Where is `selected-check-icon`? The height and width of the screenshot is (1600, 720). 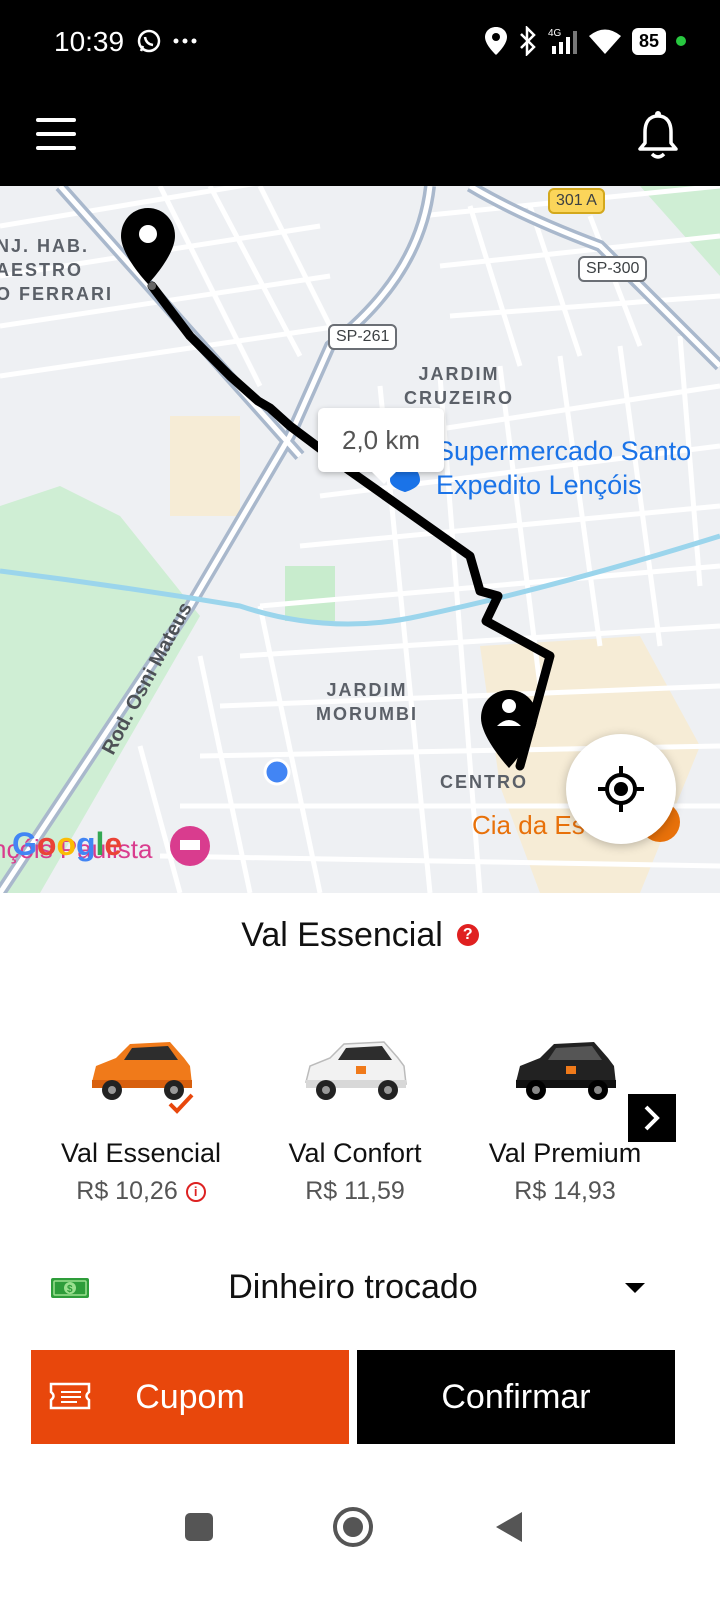 selected-check-icon is located at coordinates (181, 1103).